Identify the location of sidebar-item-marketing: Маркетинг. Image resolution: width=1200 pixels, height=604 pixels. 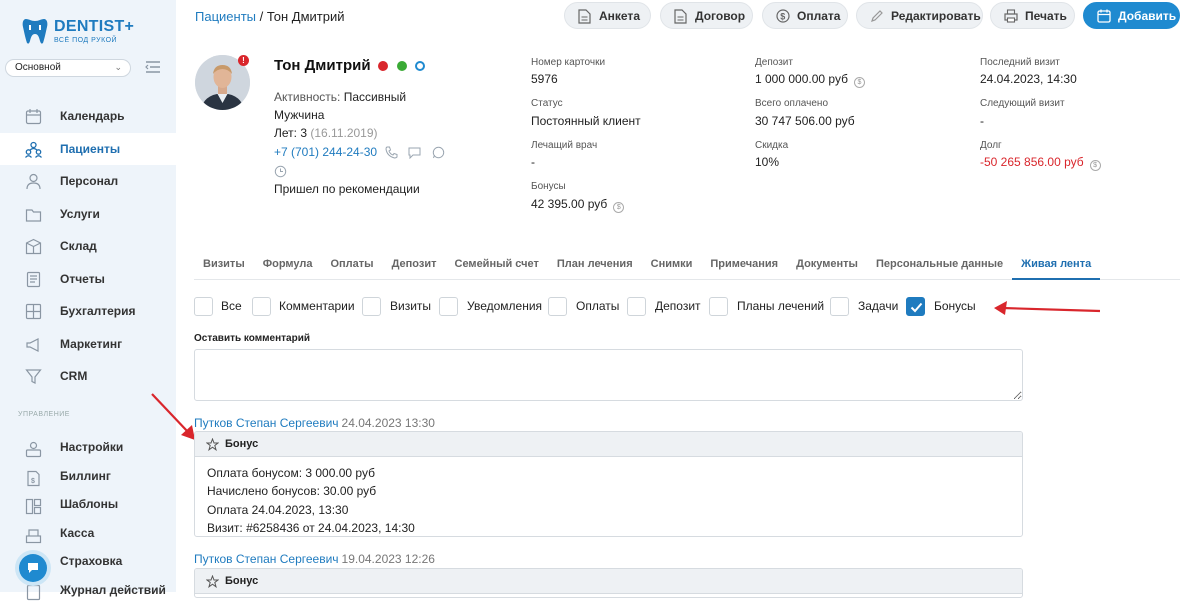
(88, 344).